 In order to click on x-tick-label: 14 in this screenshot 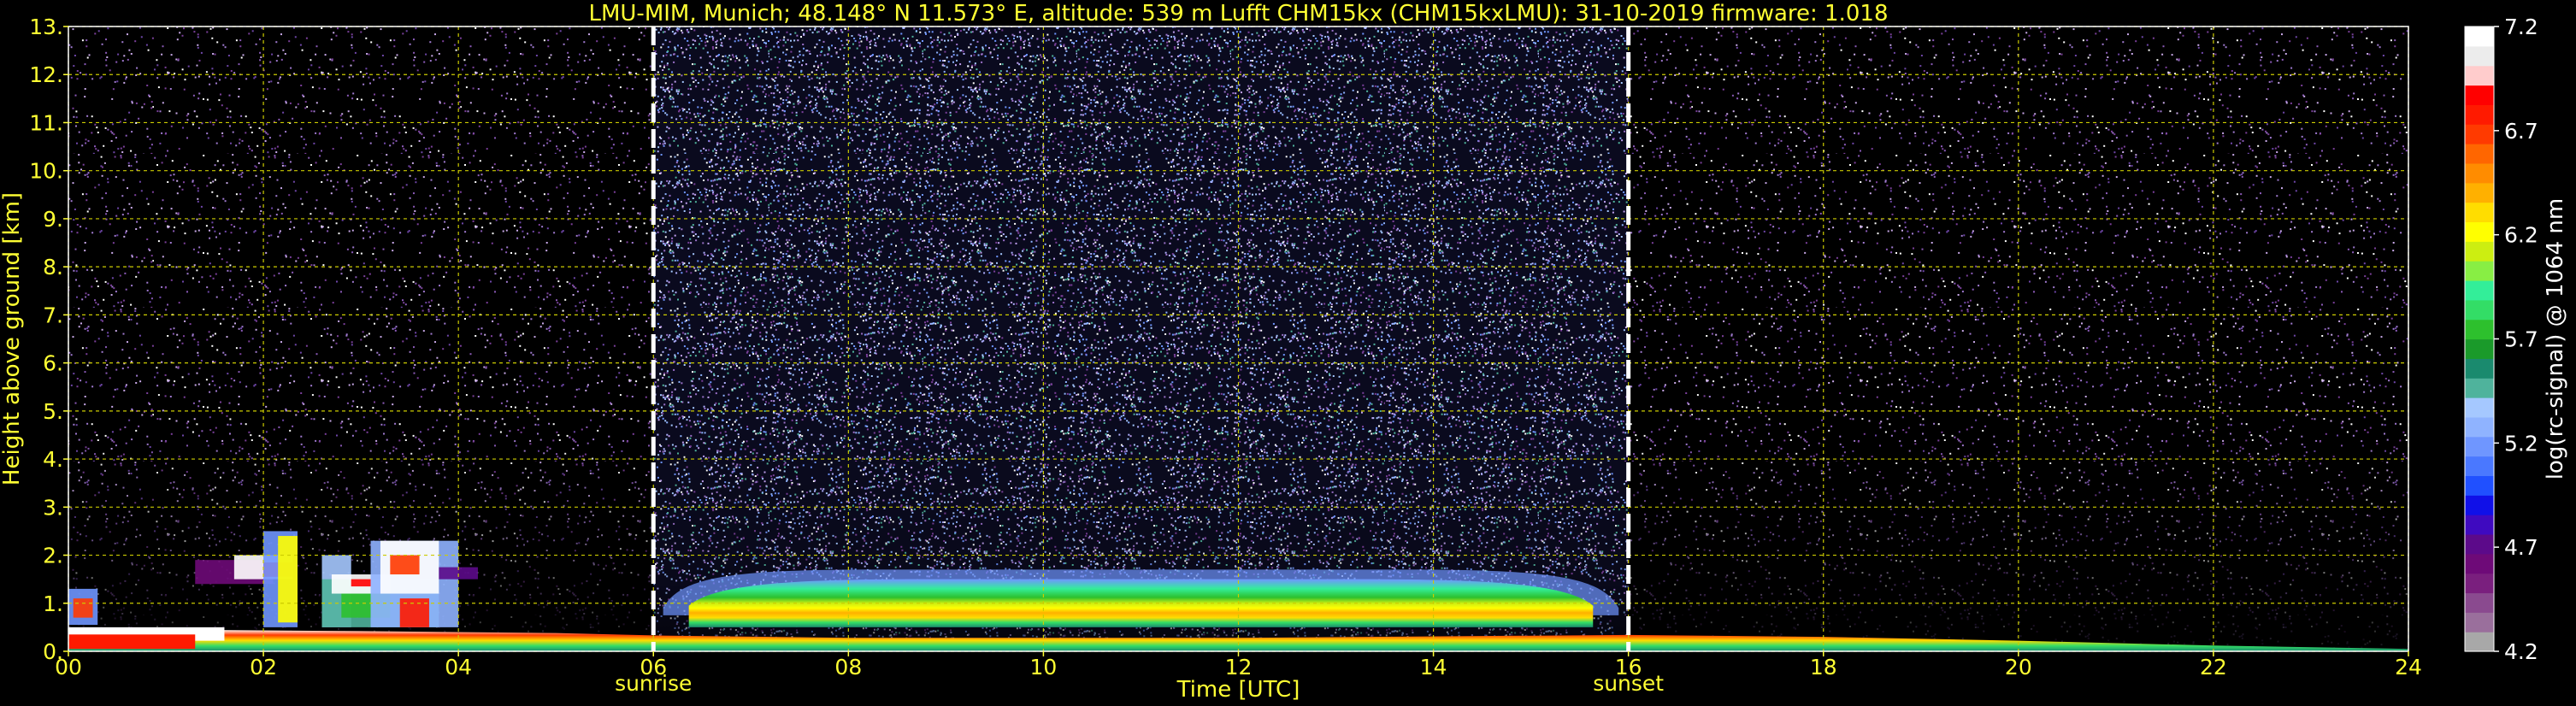, I will do `click(1433, 667)`.